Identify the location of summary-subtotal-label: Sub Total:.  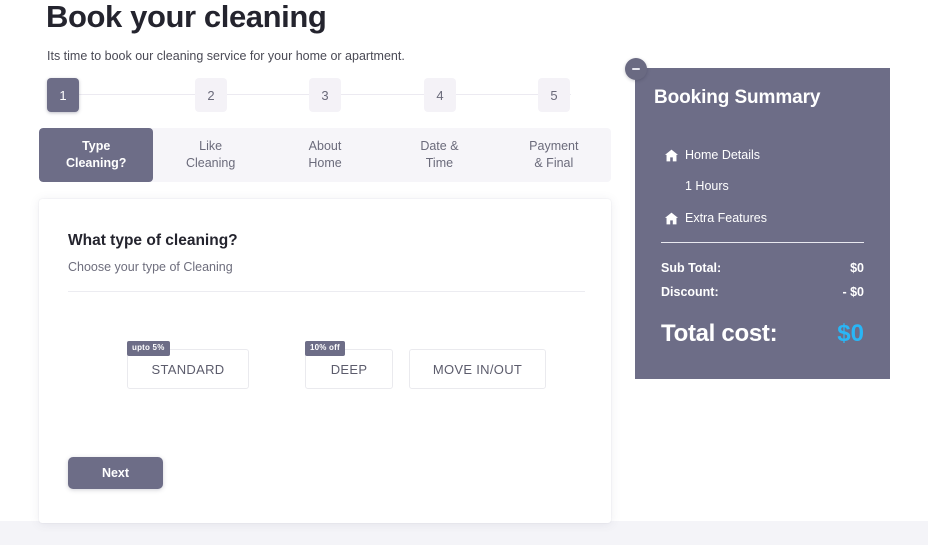
(691, 268).